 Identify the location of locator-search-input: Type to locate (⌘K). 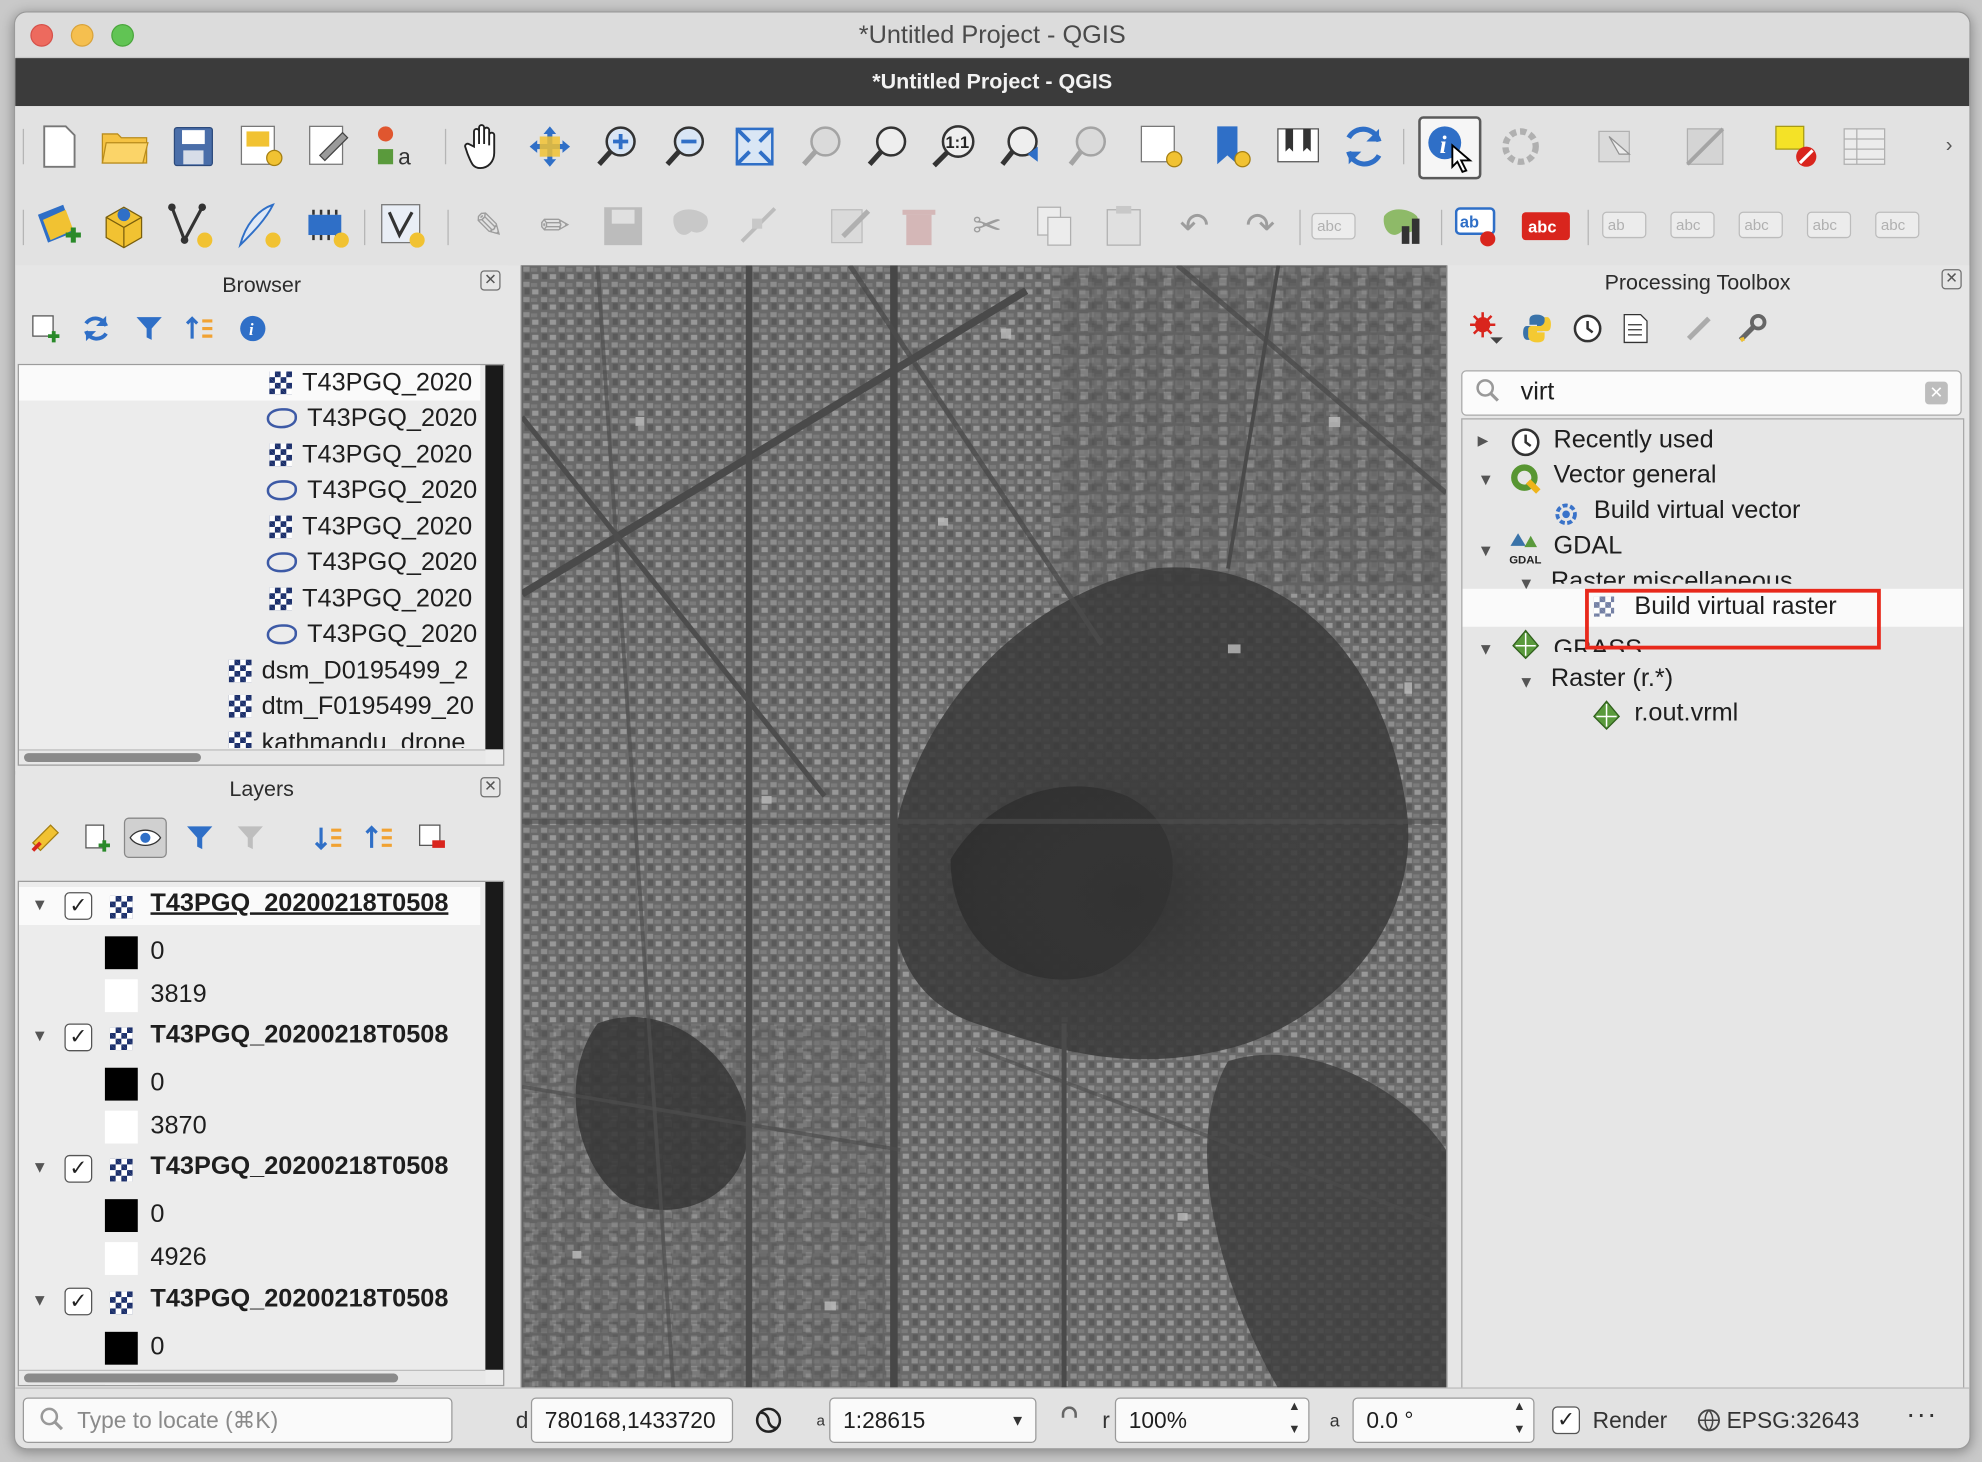
(237, 1420).